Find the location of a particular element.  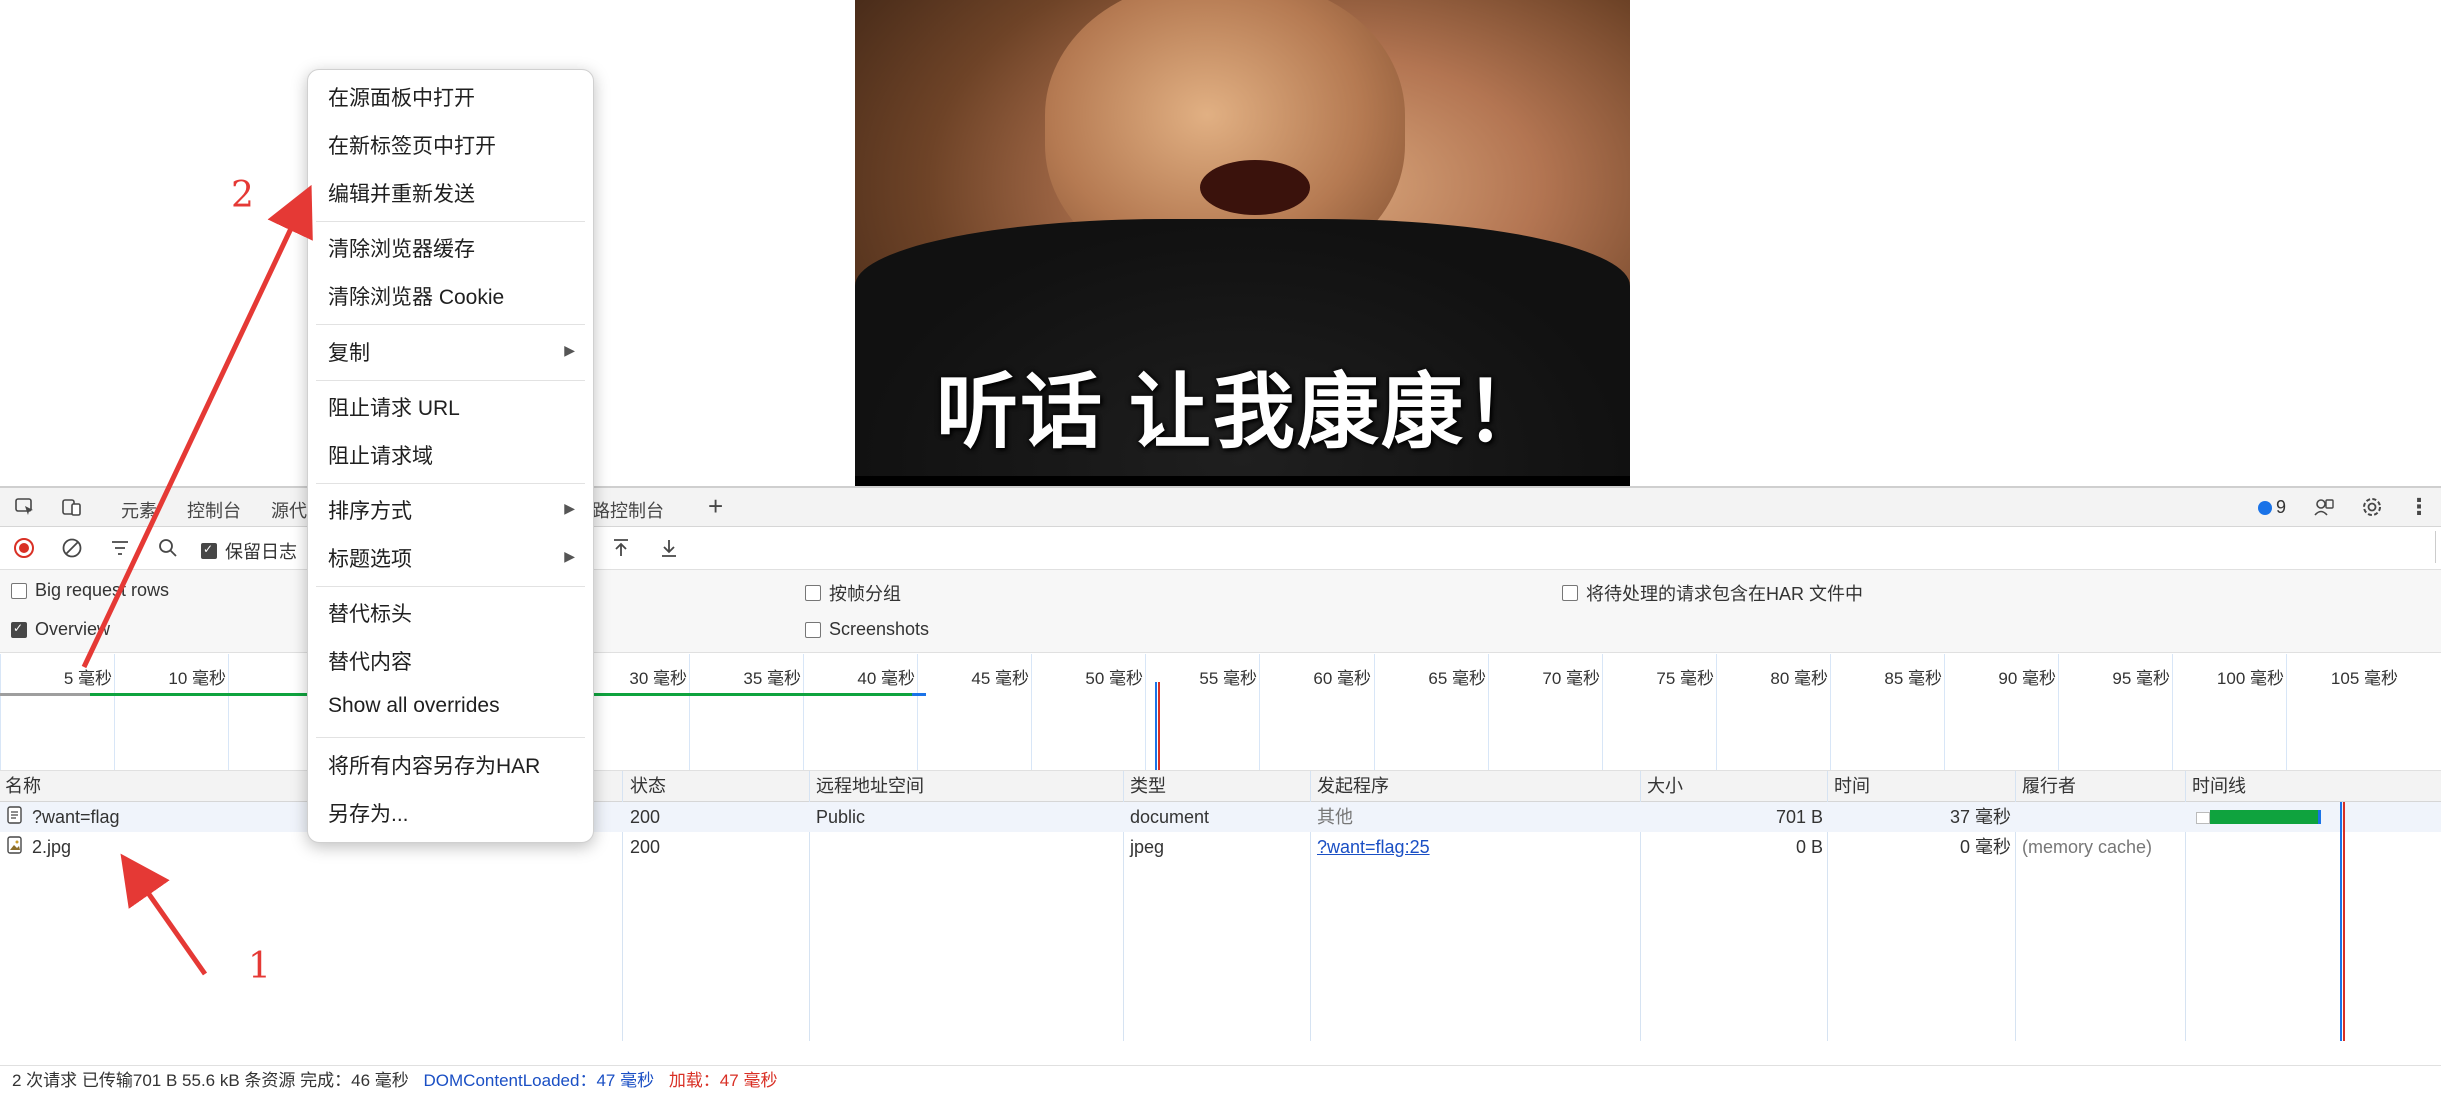

annotation-arrows is located at coordinates (197, 580).